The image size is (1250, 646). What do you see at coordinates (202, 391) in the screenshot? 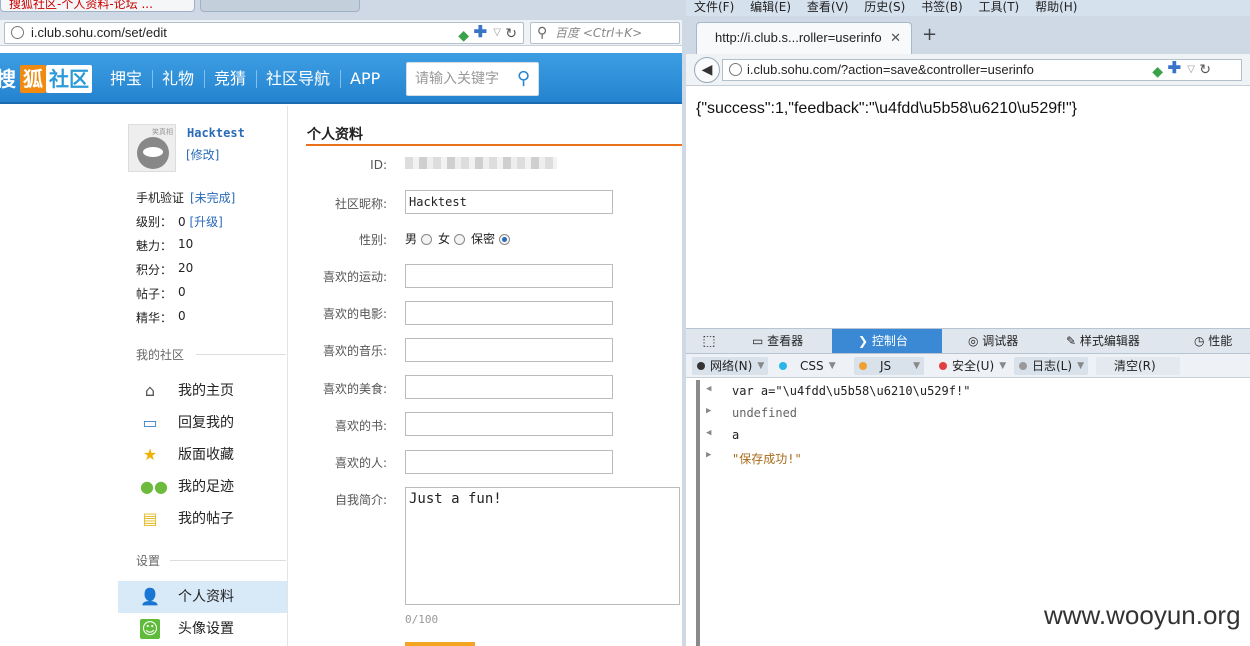
I see `sidebar-item-home: ⌂ 我的主页` at bounding box center [202, 391].